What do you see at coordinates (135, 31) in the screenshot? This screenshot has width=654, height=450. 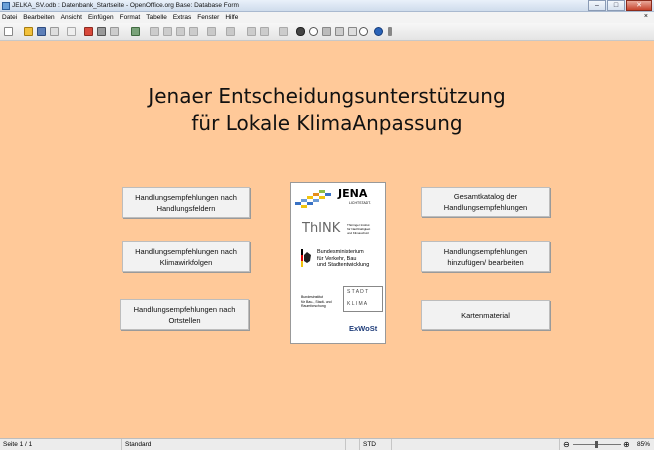 I see `spellcheck-icon` at bounding box center [135, 31].